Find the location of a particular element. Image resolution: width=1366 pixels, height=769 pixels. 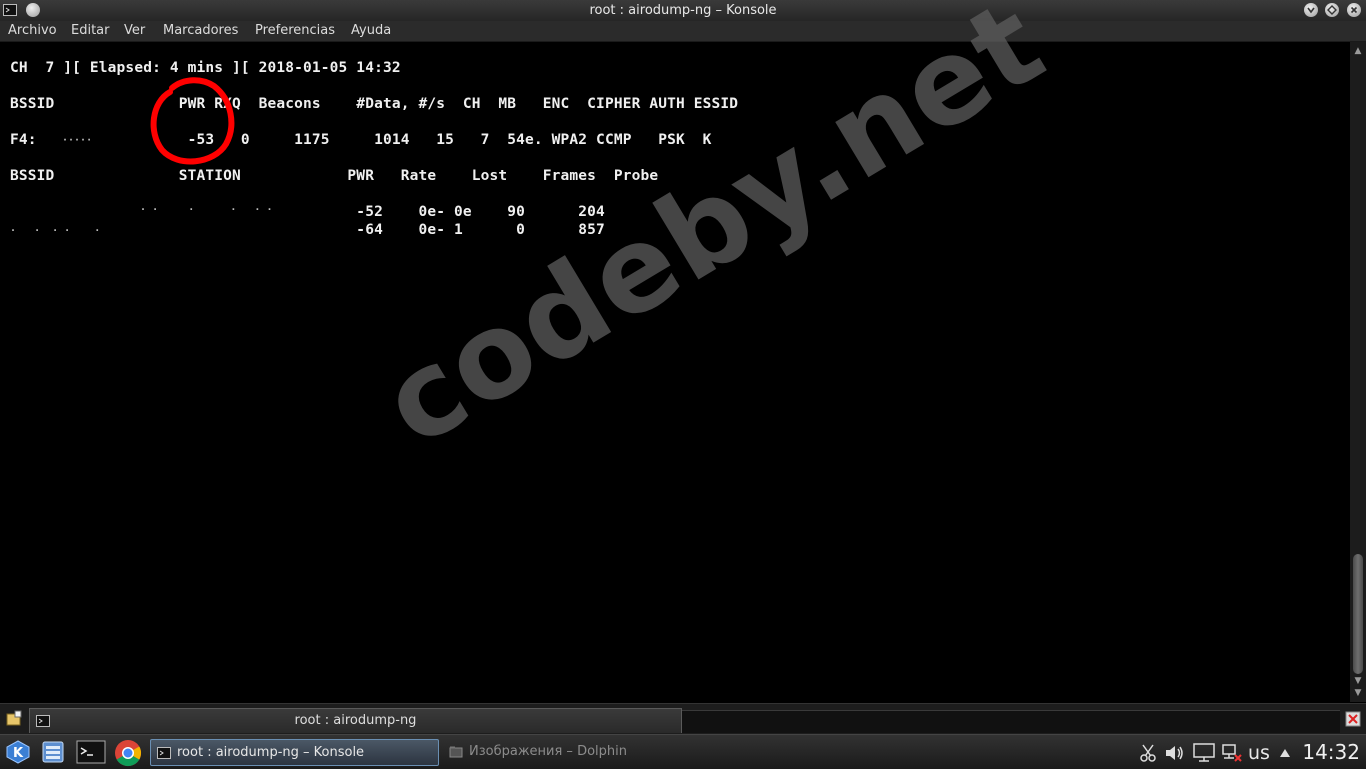

chevron-down-icon is located at coordinates (1311, 10).